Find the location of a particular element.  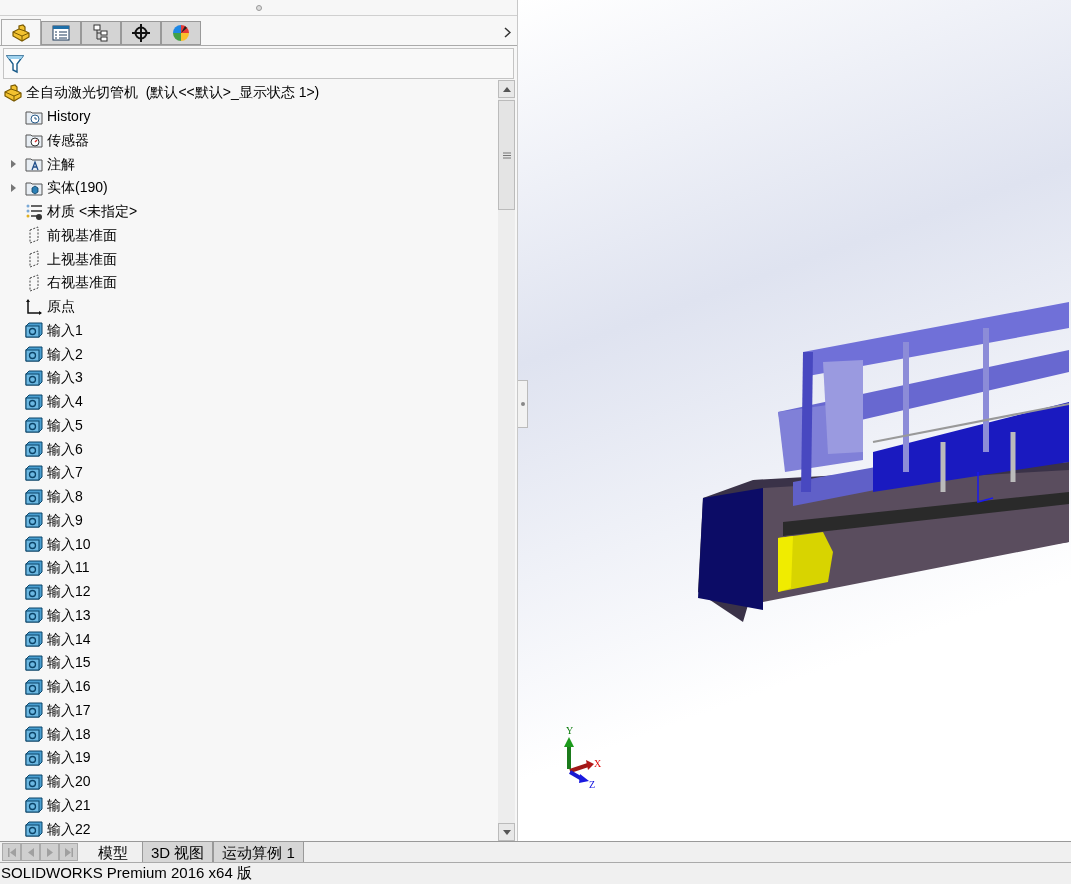

tree-item: 输入12 is located at coordinates (69, 592).